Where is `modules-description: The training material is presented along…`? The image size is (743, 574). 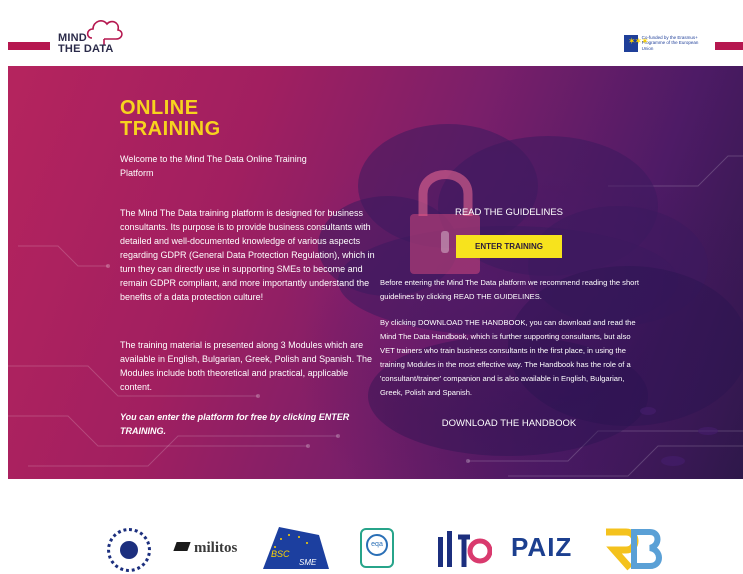
modules-description: The training material is presented along… is located at coordinates (246, 366).